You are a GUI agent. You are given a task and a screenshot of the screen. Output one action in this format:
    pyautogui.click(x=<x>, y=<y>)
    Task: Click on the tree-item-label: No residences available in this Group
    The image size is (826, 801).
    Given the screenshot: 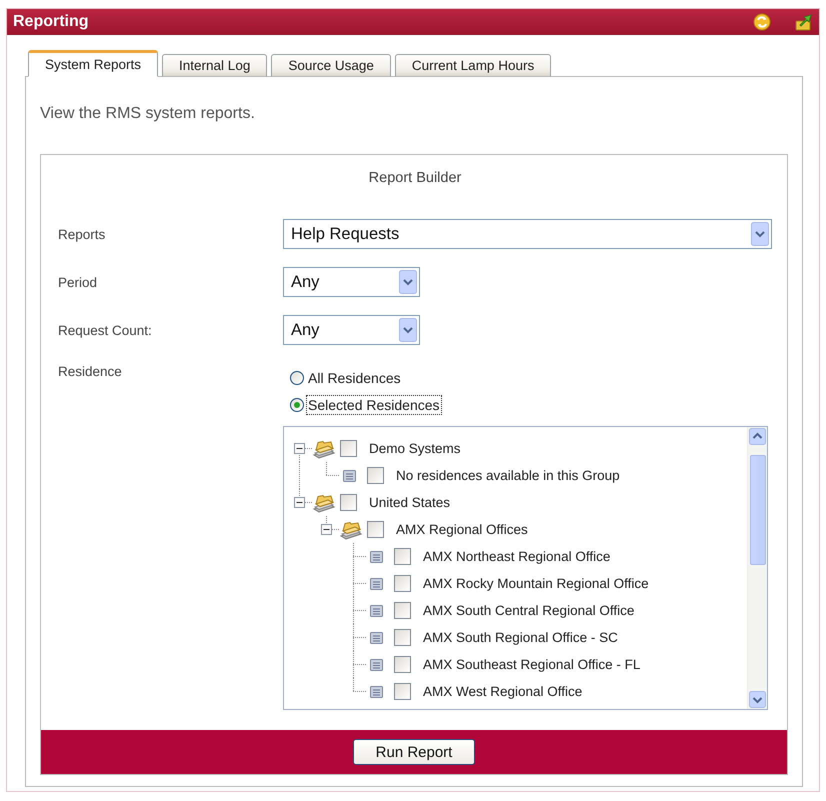 What is the action you would take?
    pyautogui.click(x=508, y=475)
    